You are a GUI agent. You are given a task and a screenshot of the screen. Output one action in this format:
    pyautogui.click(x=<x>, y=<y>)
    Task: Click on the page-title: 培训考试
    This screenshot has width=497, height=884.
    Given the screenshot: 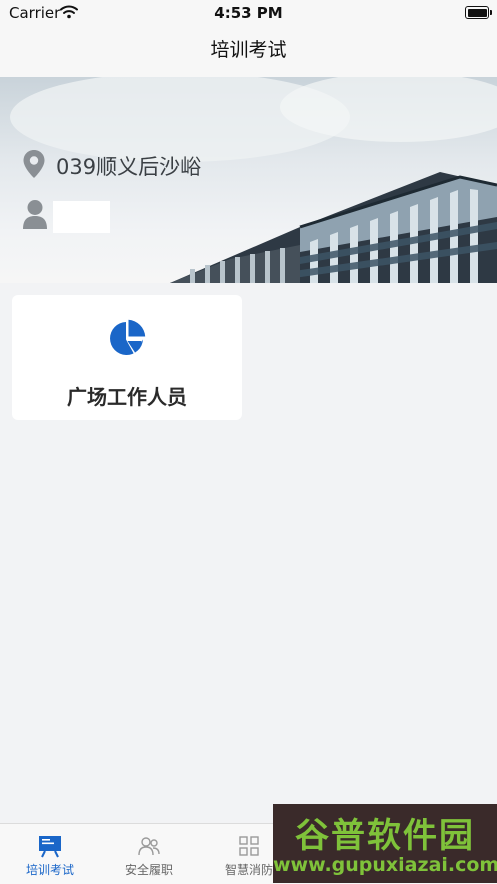 What is the action you would take?
    pyautogui.click(x=248, y=50)
    